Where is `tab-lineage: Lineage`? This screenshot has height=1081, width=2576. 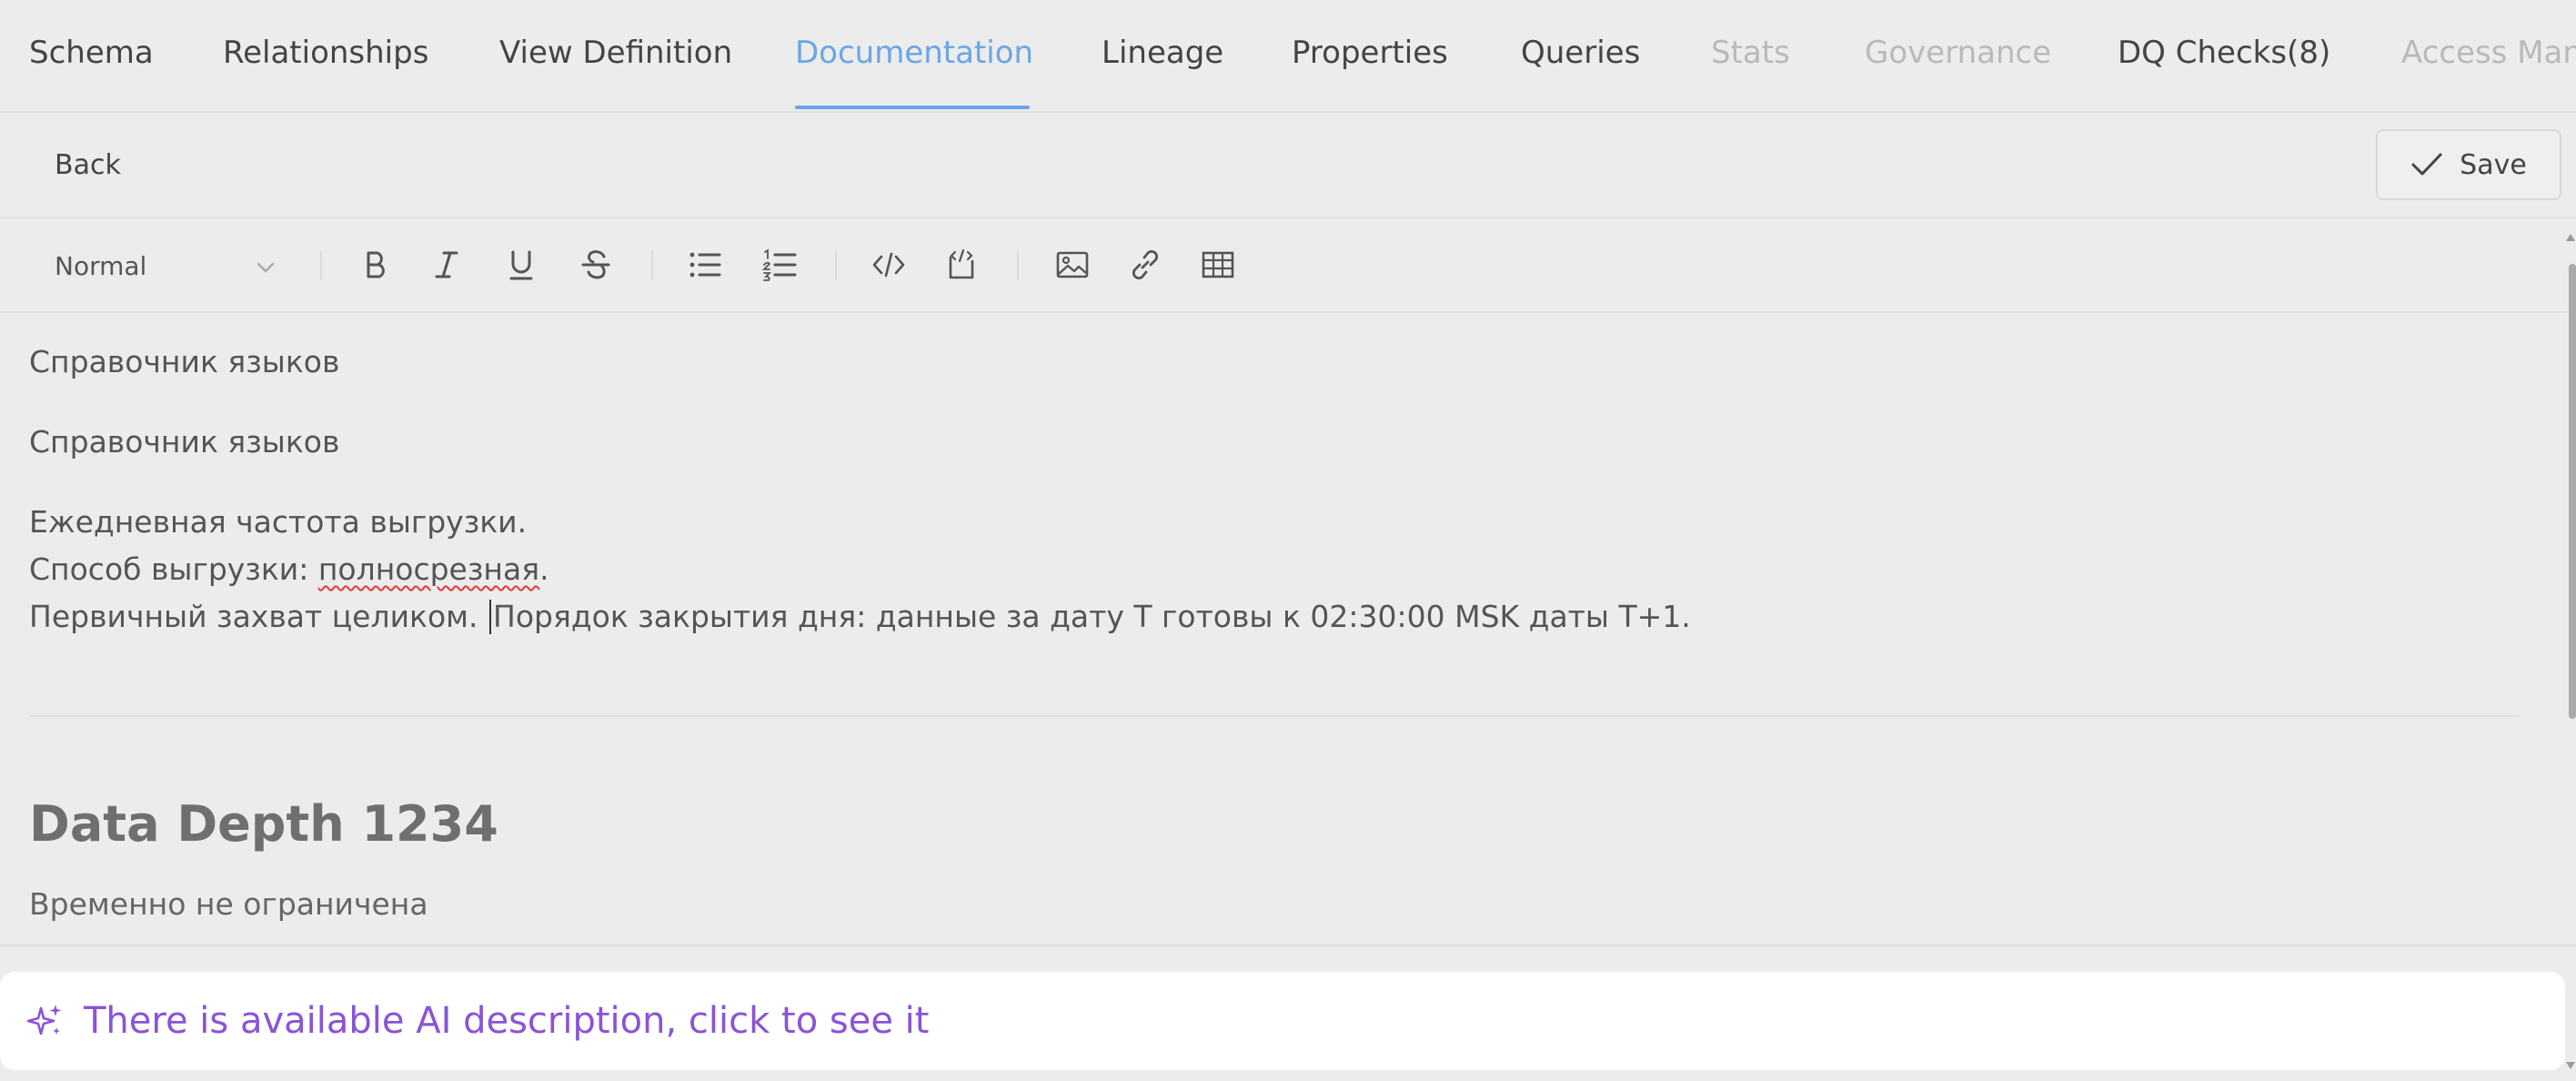
tab-lineage: Lineage is located at coordinates (1162, 53).